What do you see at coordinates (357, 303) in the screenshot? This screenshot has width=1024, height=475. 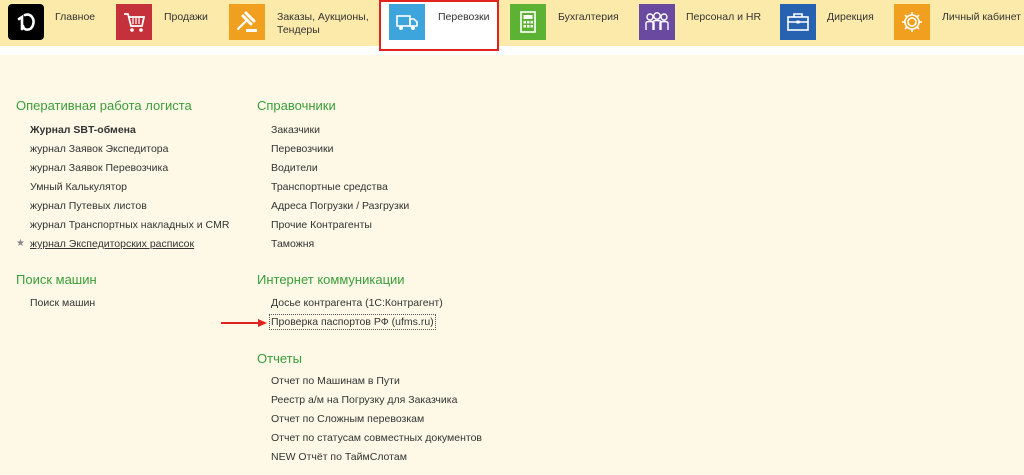 I see `link-contractor-dossier: Досье контрагента (1С:Контрагент)` at bounding box center [357, 303].